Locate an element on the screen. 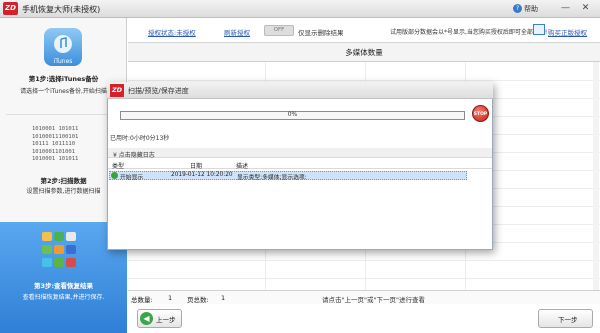  elapsed-time: 已用时:0小时0分13秒 is located at coordinates (140, 138).